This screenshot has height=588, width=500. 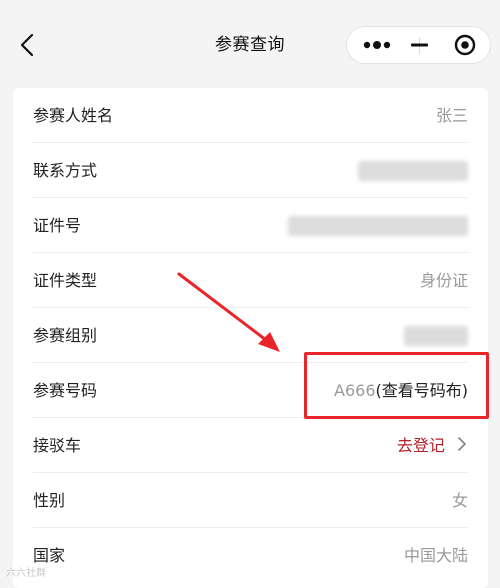 I want to click on nav-bar: 参赛查询, so click(x=250, y=44).